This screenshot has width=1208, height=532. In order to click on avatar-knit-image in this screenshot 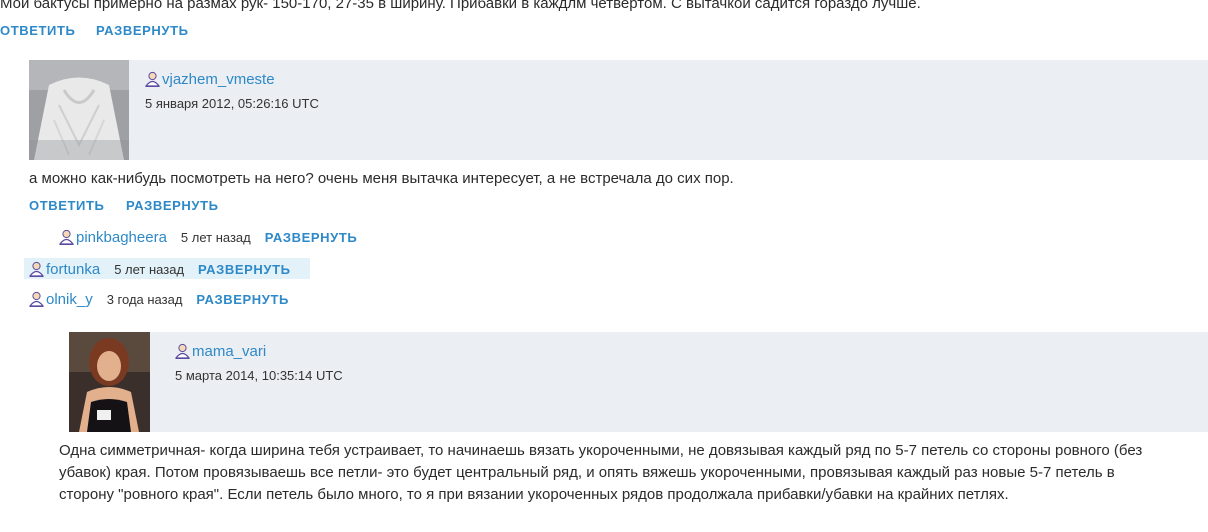, I will do `click(79, 110)`.